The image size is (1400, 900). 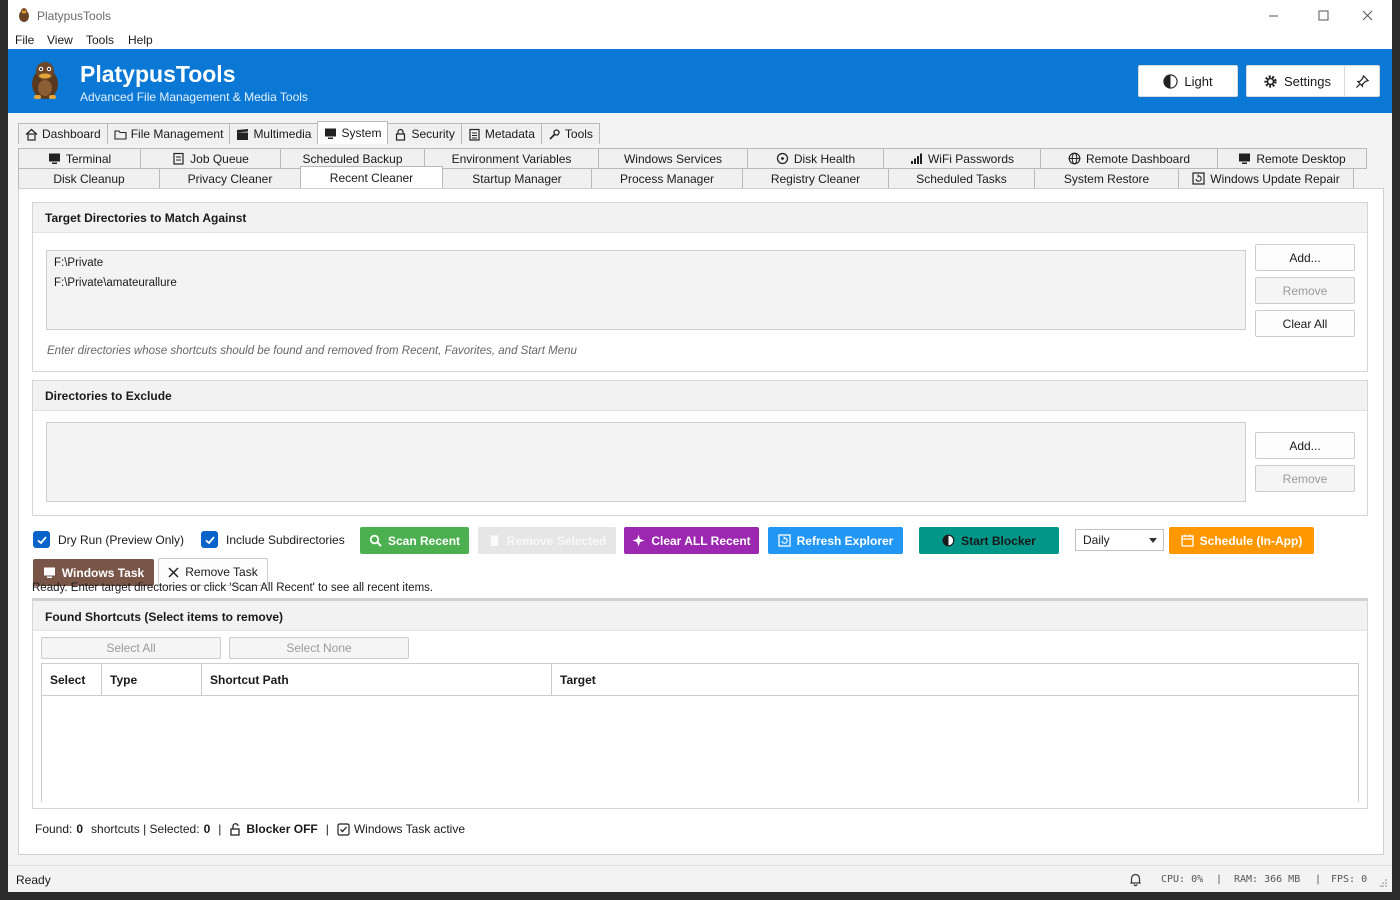 I want to click on subtab-terminal: Terminal, so click(x=79, y=158).